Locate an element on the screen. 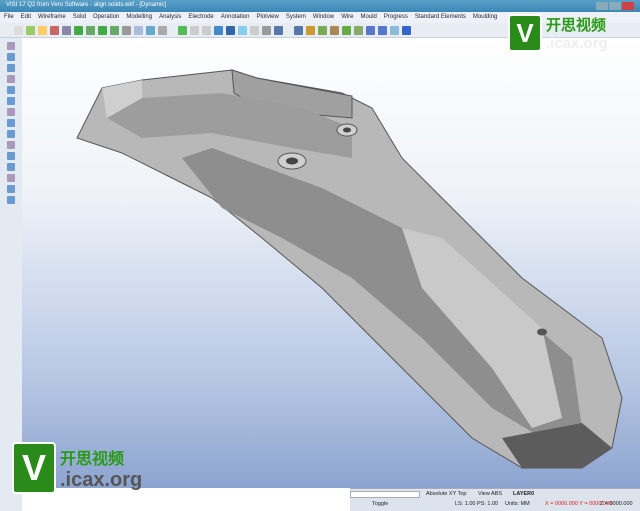  menu-item-progress: Progress is located at coordinates (396, 17).